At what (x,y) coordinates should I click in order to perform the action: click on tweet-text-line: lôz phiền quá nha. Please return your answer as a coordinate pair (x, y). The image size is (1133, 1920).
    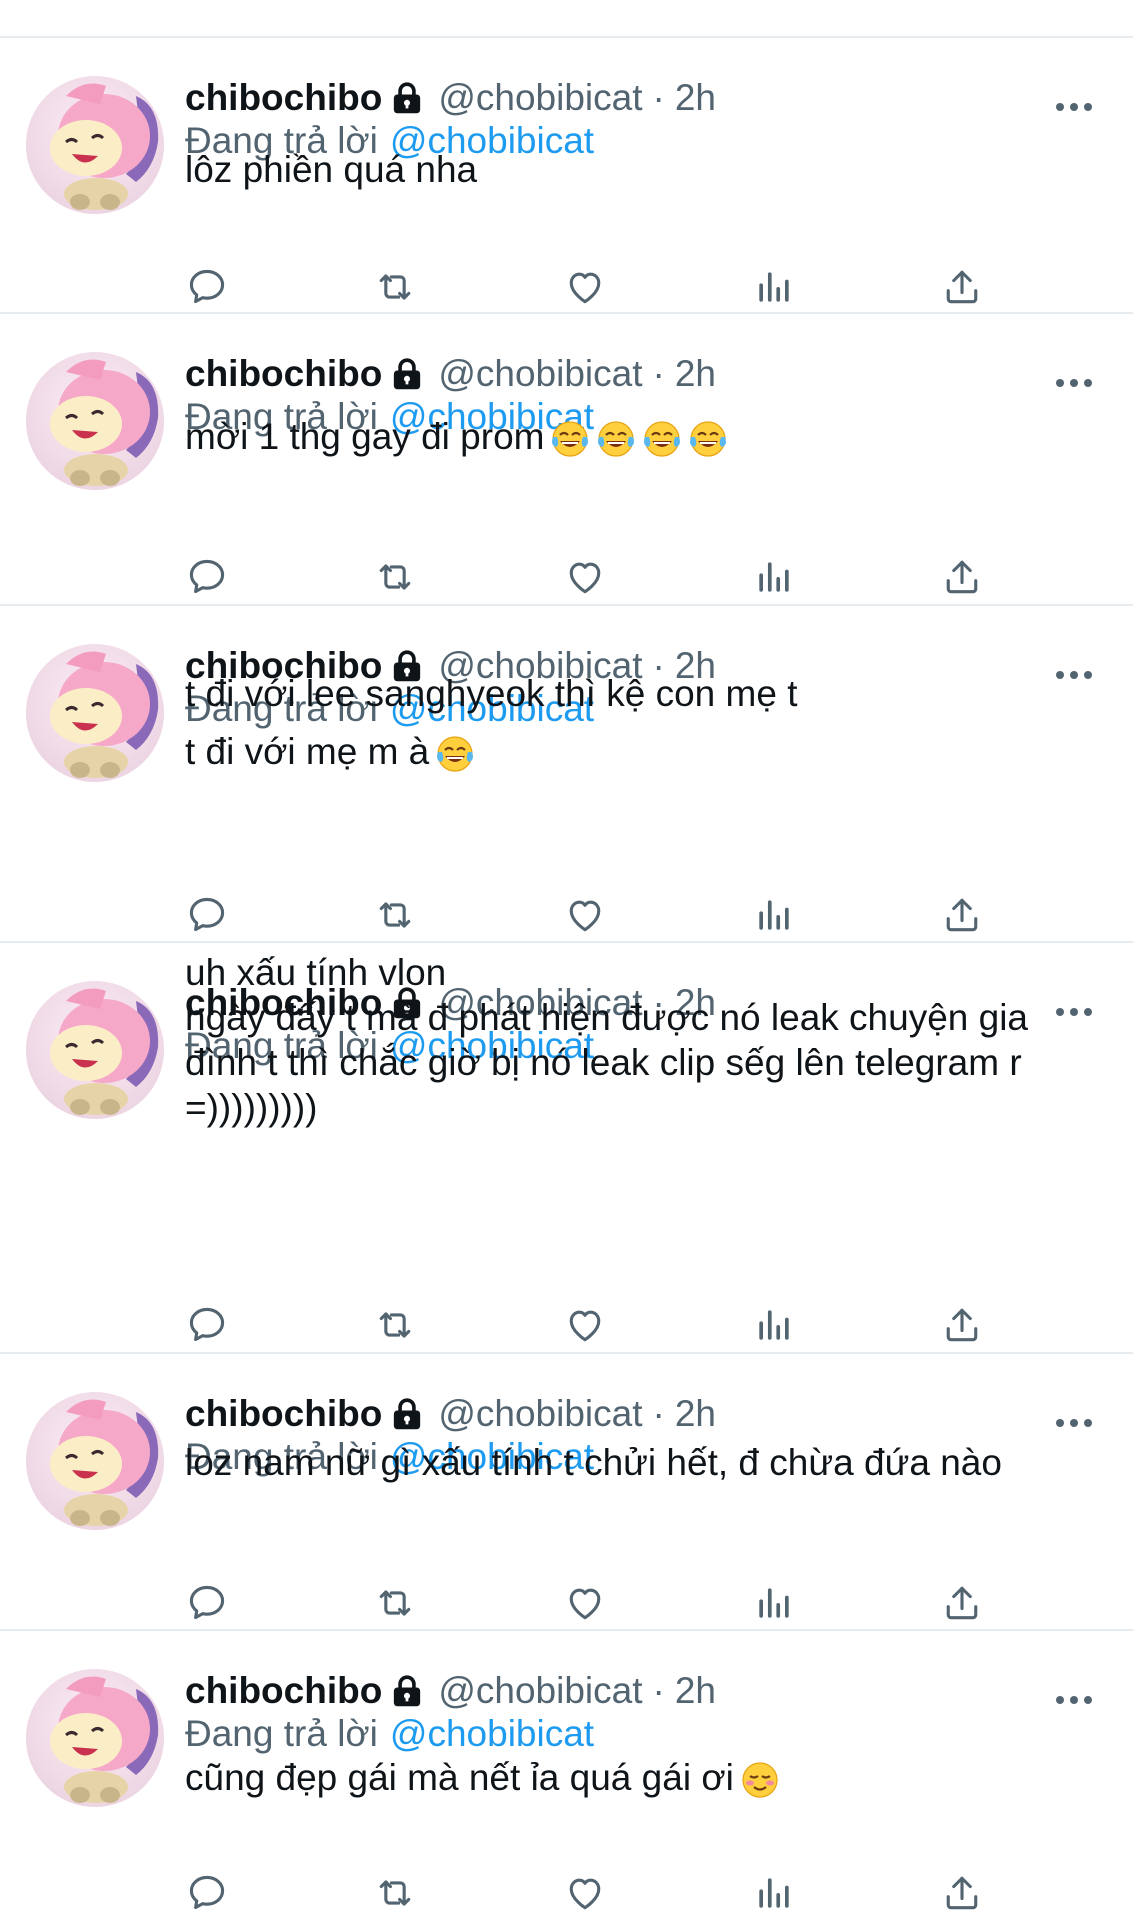
    Looking at the image, I should click on (331, 169).